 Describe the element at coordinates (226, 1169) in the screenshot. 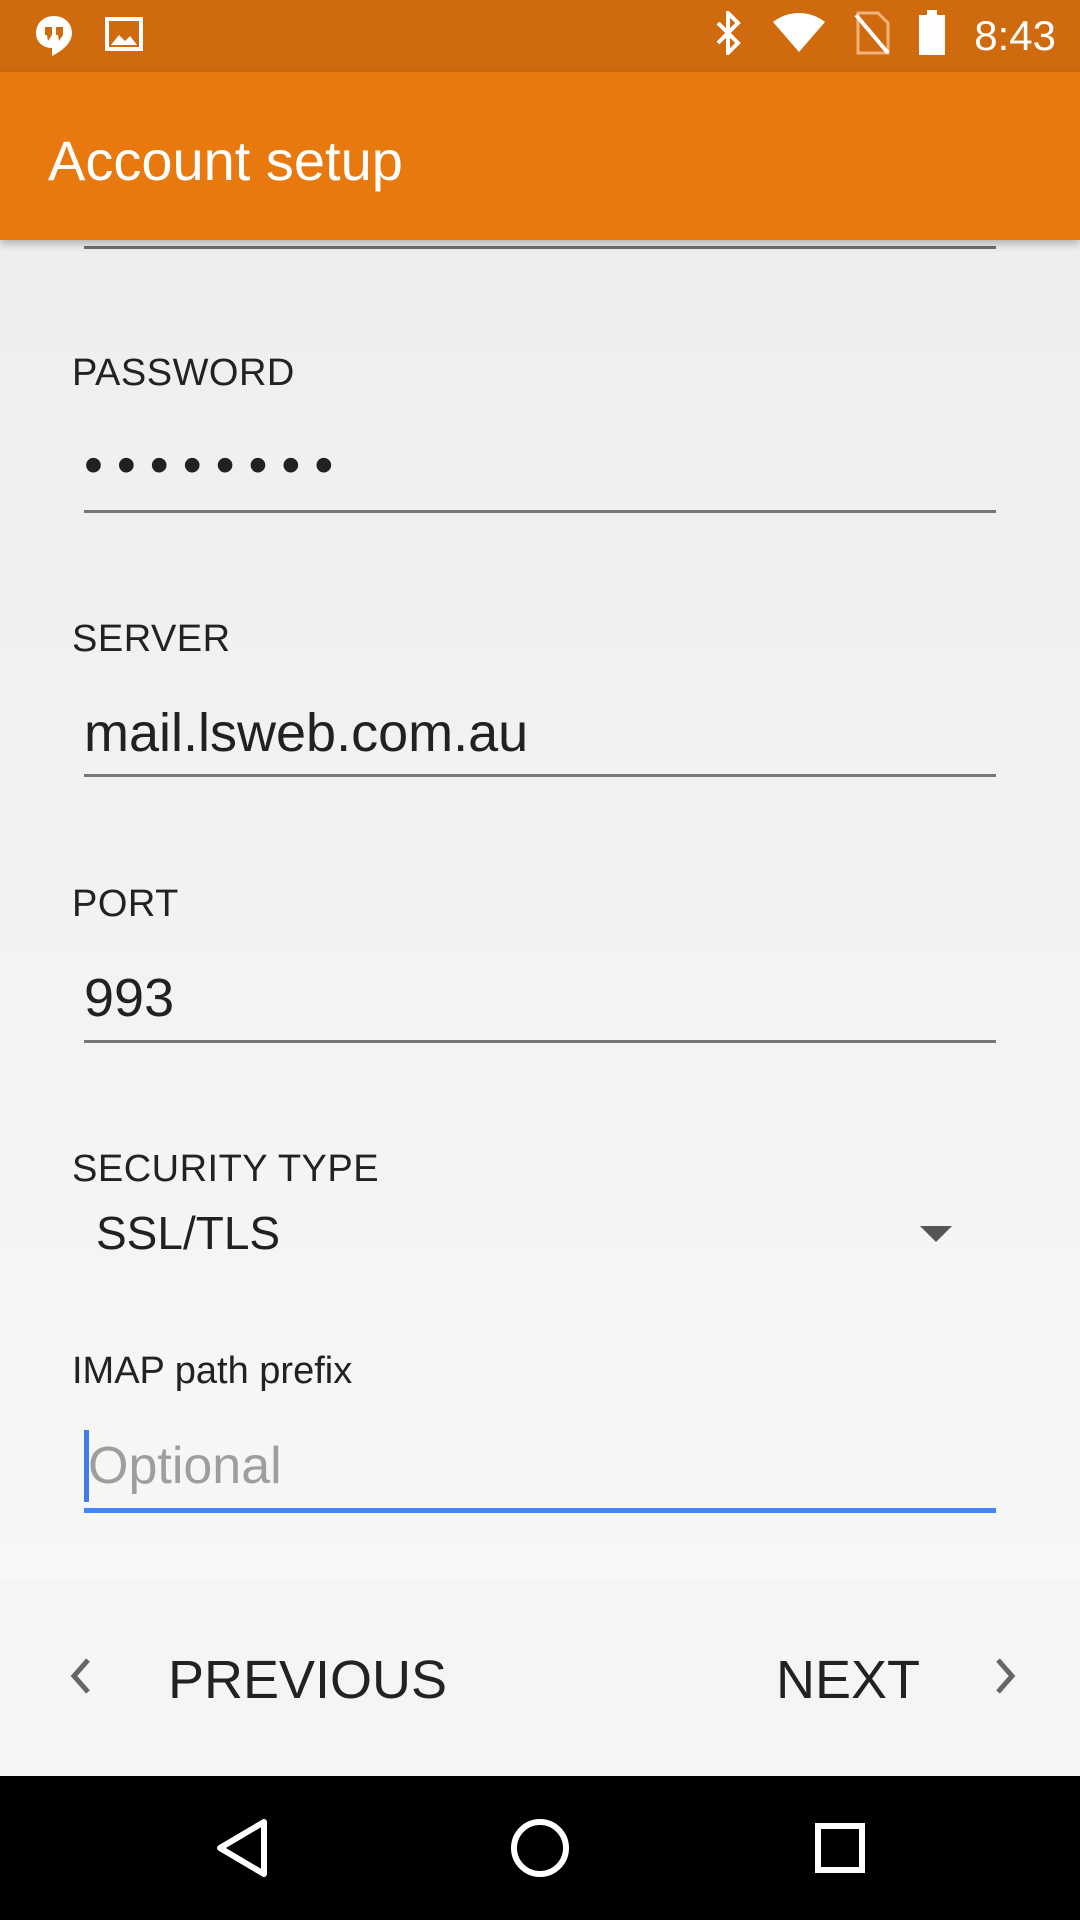

I see `security-type-label: SECURITY TYPE` at that location.